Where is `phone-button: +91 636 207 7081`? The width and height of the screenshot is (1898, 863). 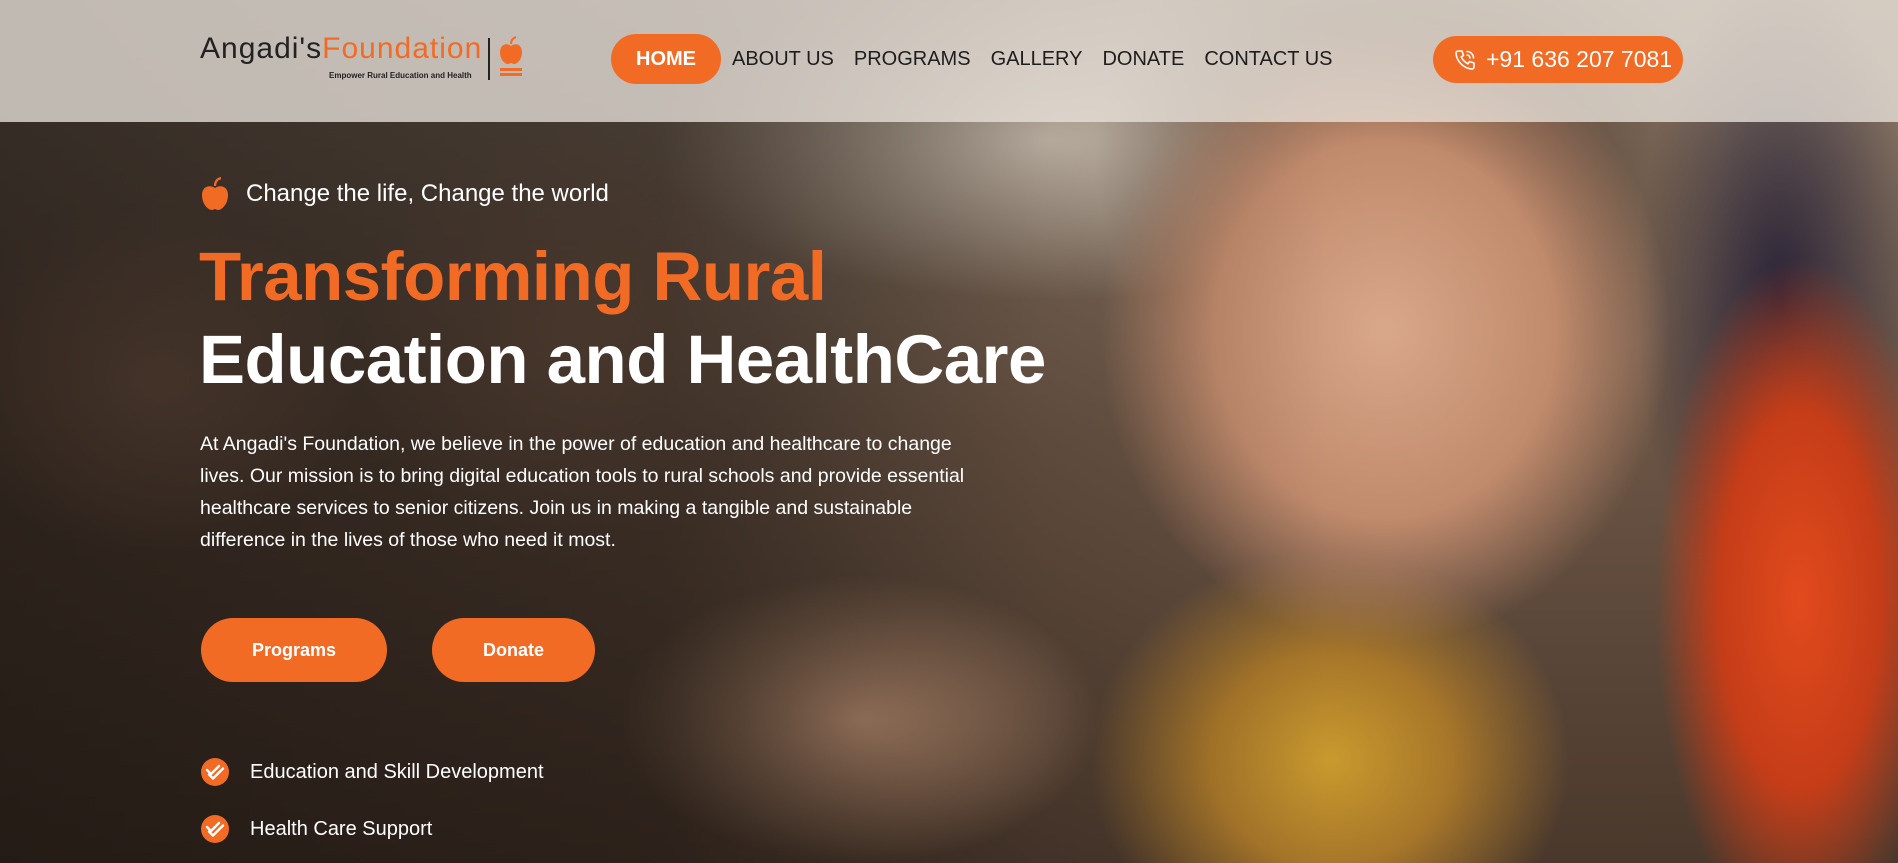
phone-button: +91 636 207 7081 is located at coordinates (1558, 59).